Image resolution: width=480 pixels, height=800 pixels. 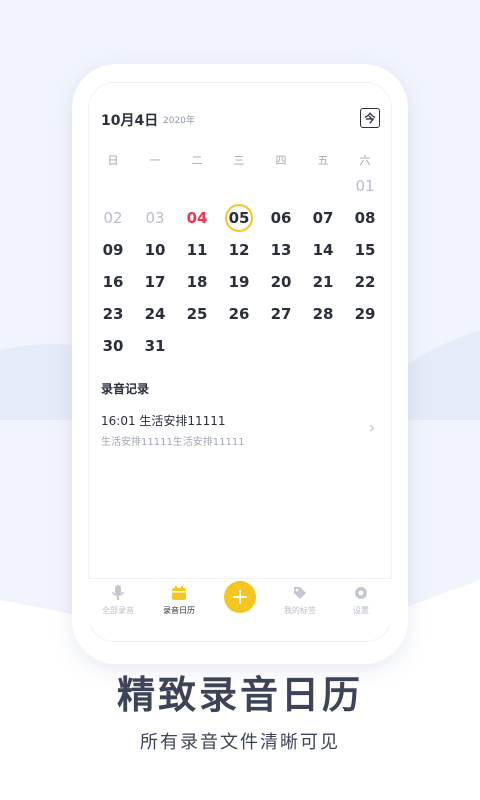 What do you see at coordinates (113, 160) in the screenshot?
I see `weekday-label: 日` at bounding box center [113, 160].